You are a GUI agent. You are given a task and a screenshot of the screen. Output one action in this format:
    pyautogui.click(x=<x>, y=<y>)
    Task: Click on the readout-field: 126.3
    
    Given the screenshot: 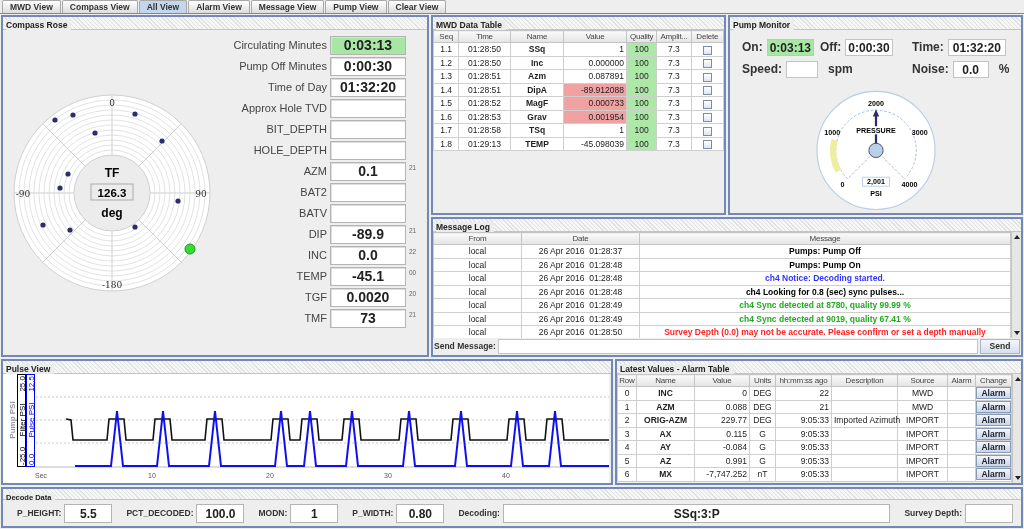 What is the action you would take?
    pyautogui.click(x=112, y=191)
    